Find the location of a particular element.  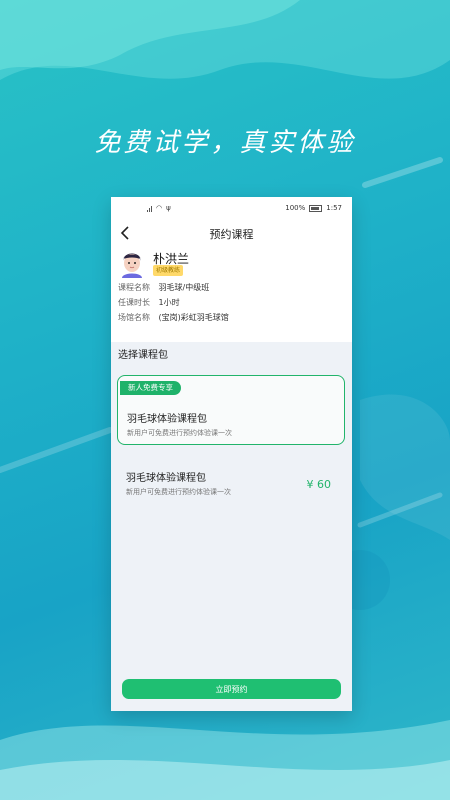

package-price: ¥ 60 is located at coordinates (319, 484).